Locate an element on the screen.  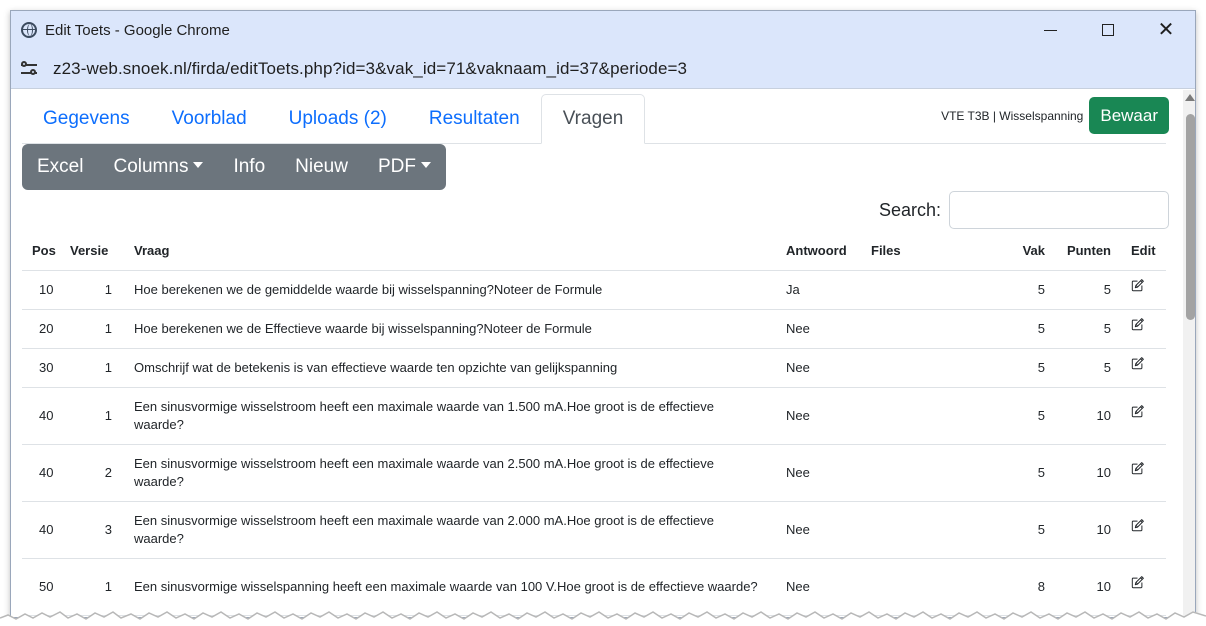
info-button: Info is located at coordinates (249, 167).